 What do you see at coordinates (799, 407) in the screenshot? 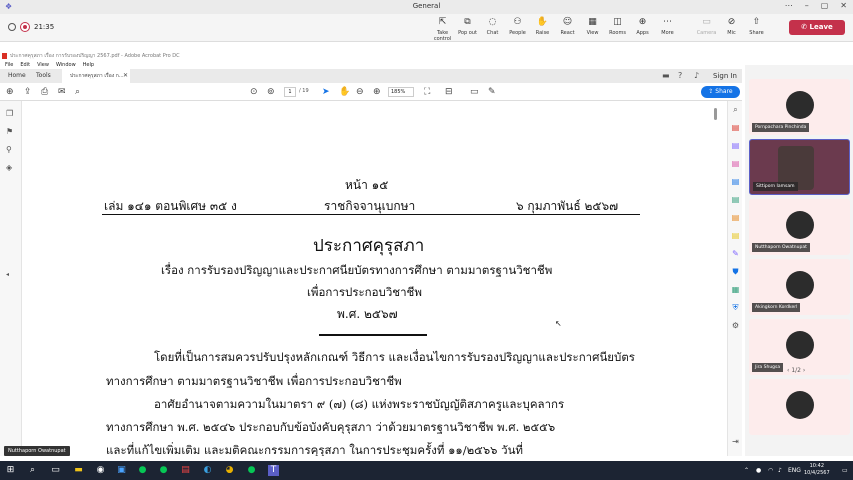
I see `participant-tile` at bounding box center [799, 407].